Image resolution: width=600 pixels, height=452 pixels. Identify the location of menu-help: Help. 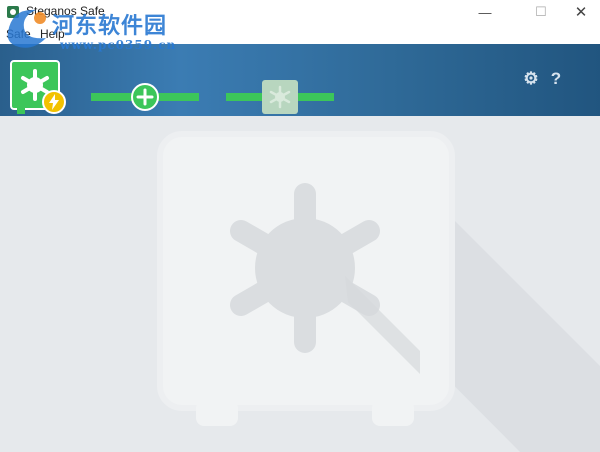
(52, 34).